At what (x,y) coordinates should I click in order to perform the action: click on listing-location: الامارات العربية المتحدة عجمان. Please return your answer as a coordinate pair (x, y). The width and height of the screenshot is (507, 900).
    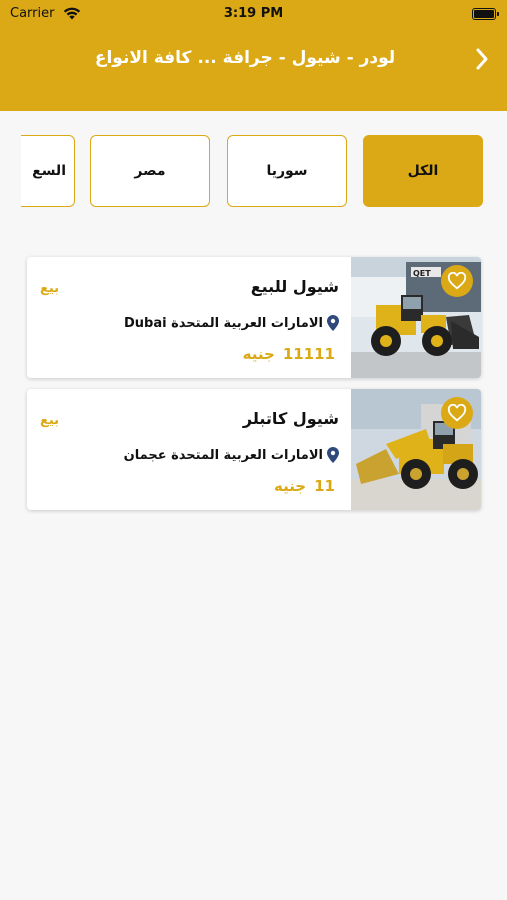
    Looking at the image, I should click on (231, 455).